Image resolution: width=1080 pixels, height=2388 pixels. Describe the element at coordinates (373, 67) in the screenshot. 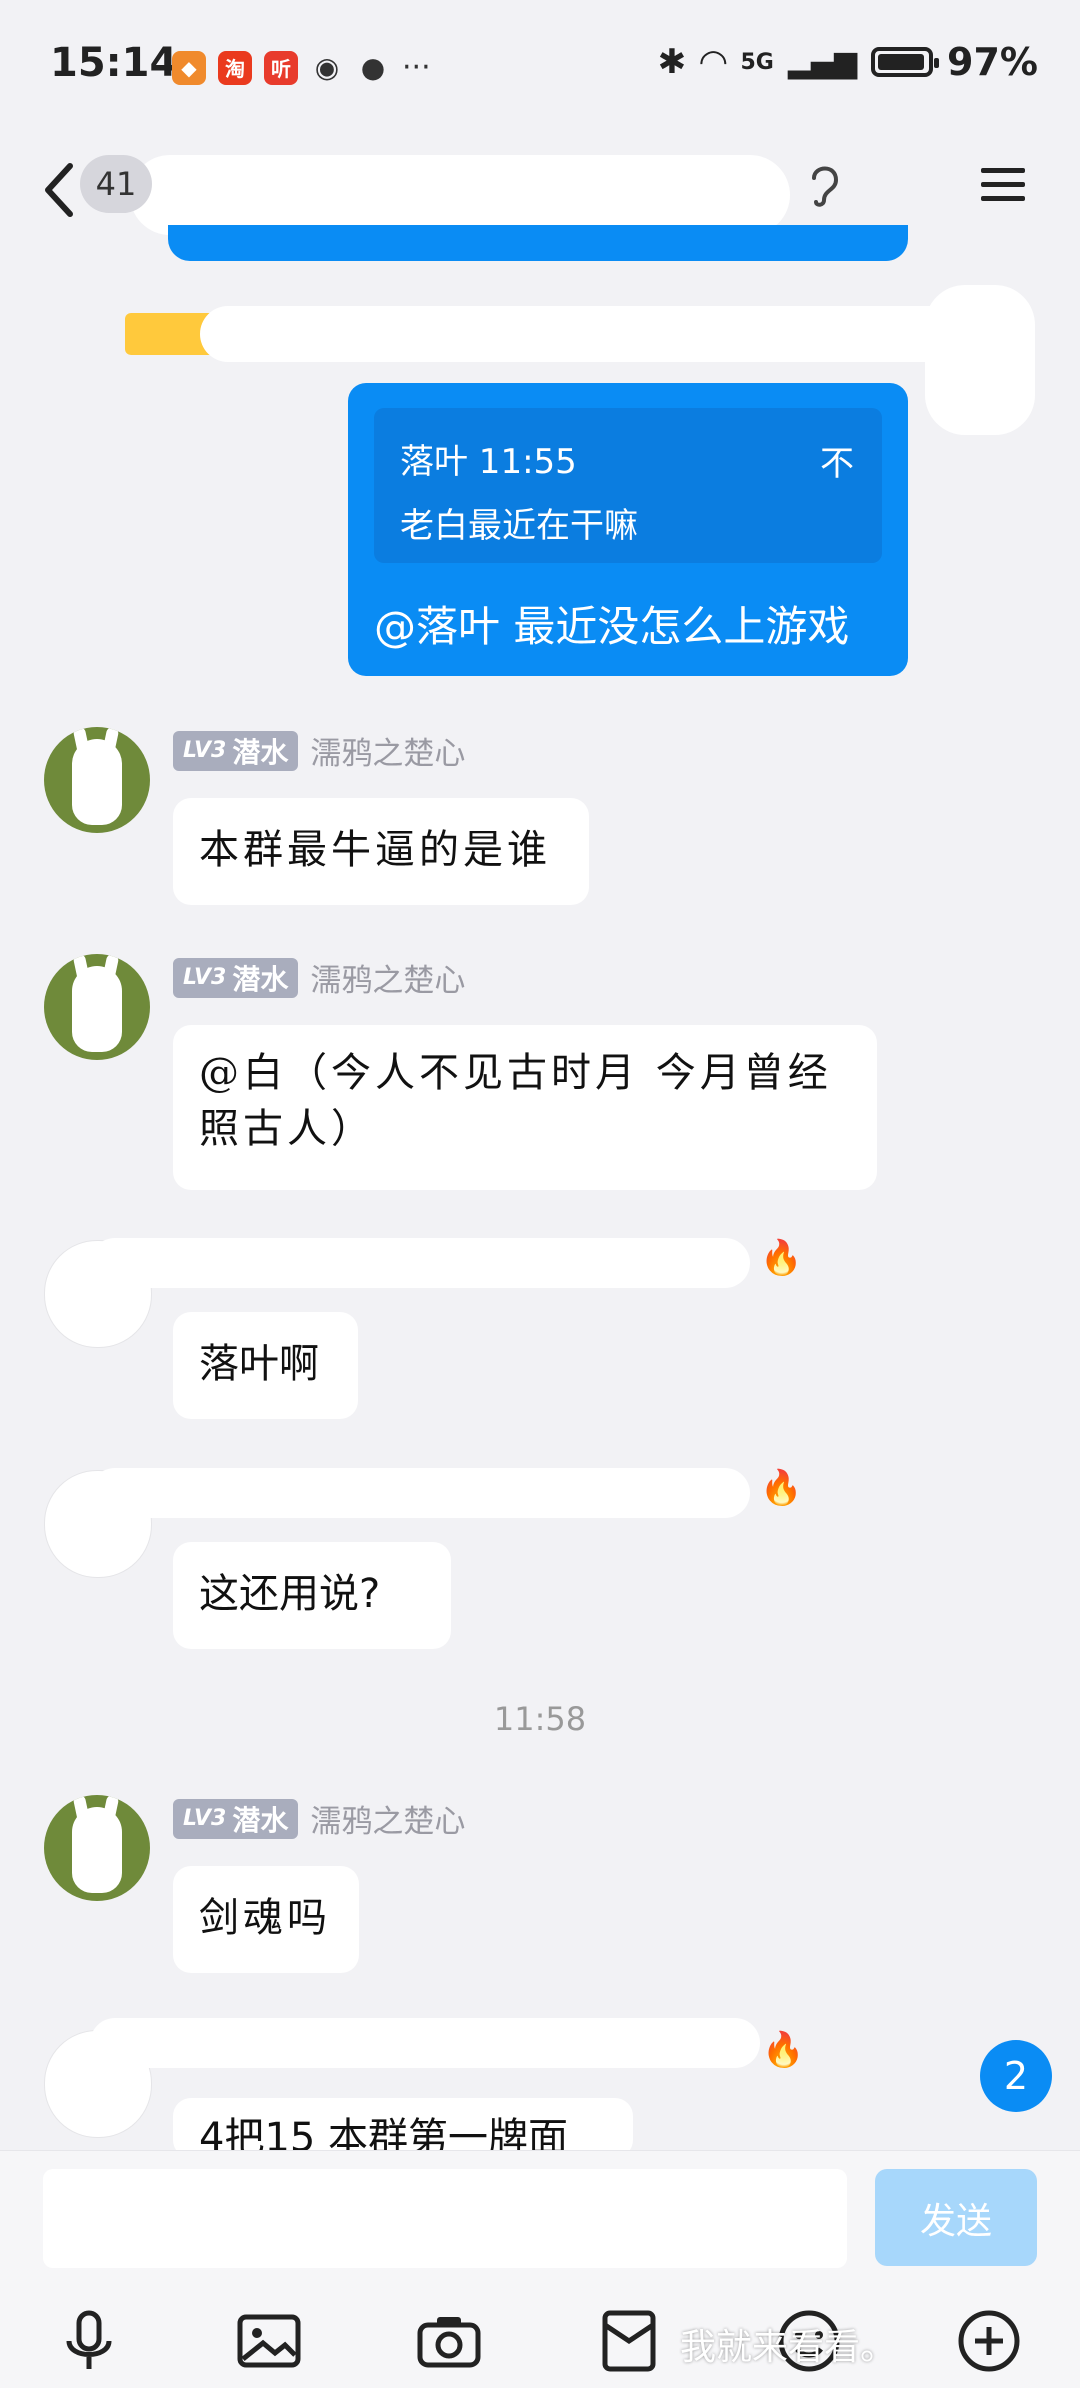

I see `message-icon: ●` at that location.